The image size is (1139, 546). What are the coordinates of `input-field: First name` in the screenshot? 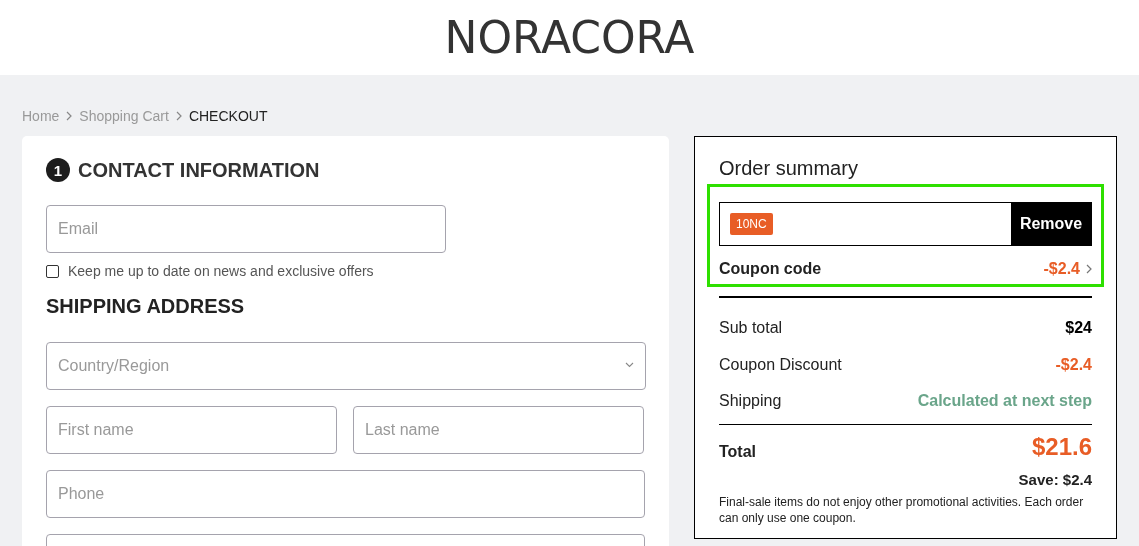 It's located at (191, 430).